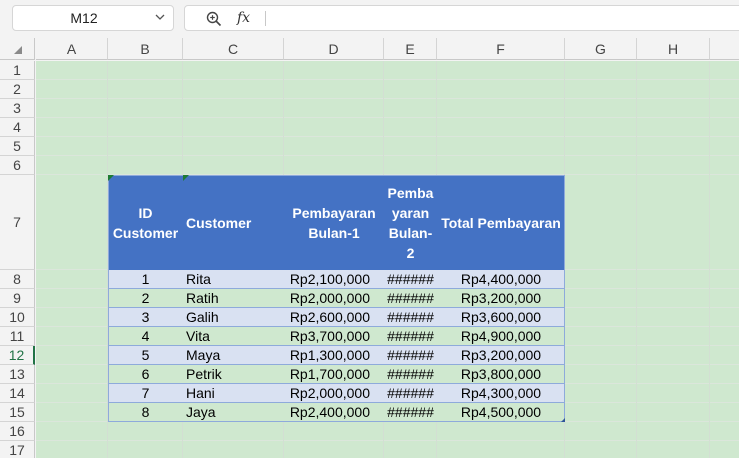 The image size is (739, 458). Describe the element at coordinates (145, 374) in the screenshot. I see `cell-id: 6` at that location.